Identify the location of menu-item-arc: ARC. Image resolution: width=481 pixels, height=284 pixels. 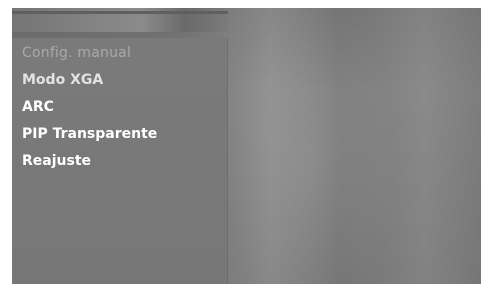
(89, 107).